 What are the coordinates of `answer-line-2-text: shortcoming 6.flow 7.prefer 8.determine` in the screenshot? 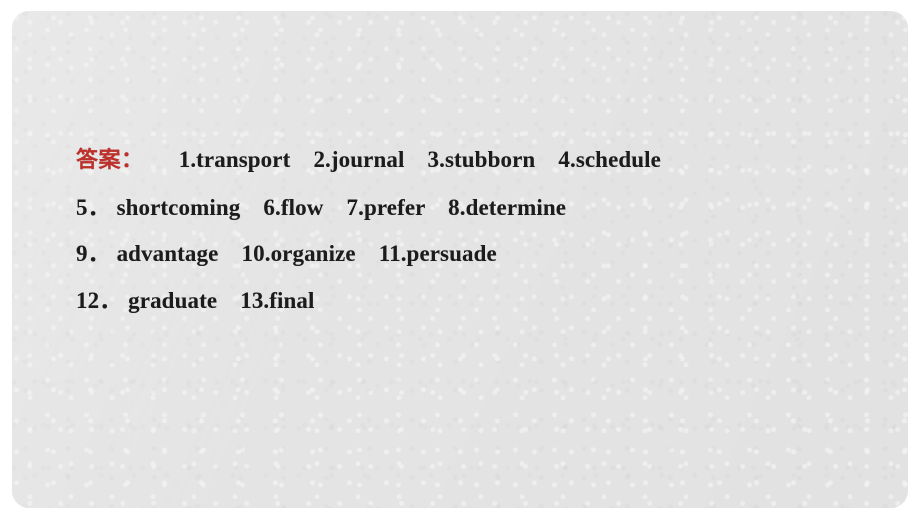 It's located at (341, 207).